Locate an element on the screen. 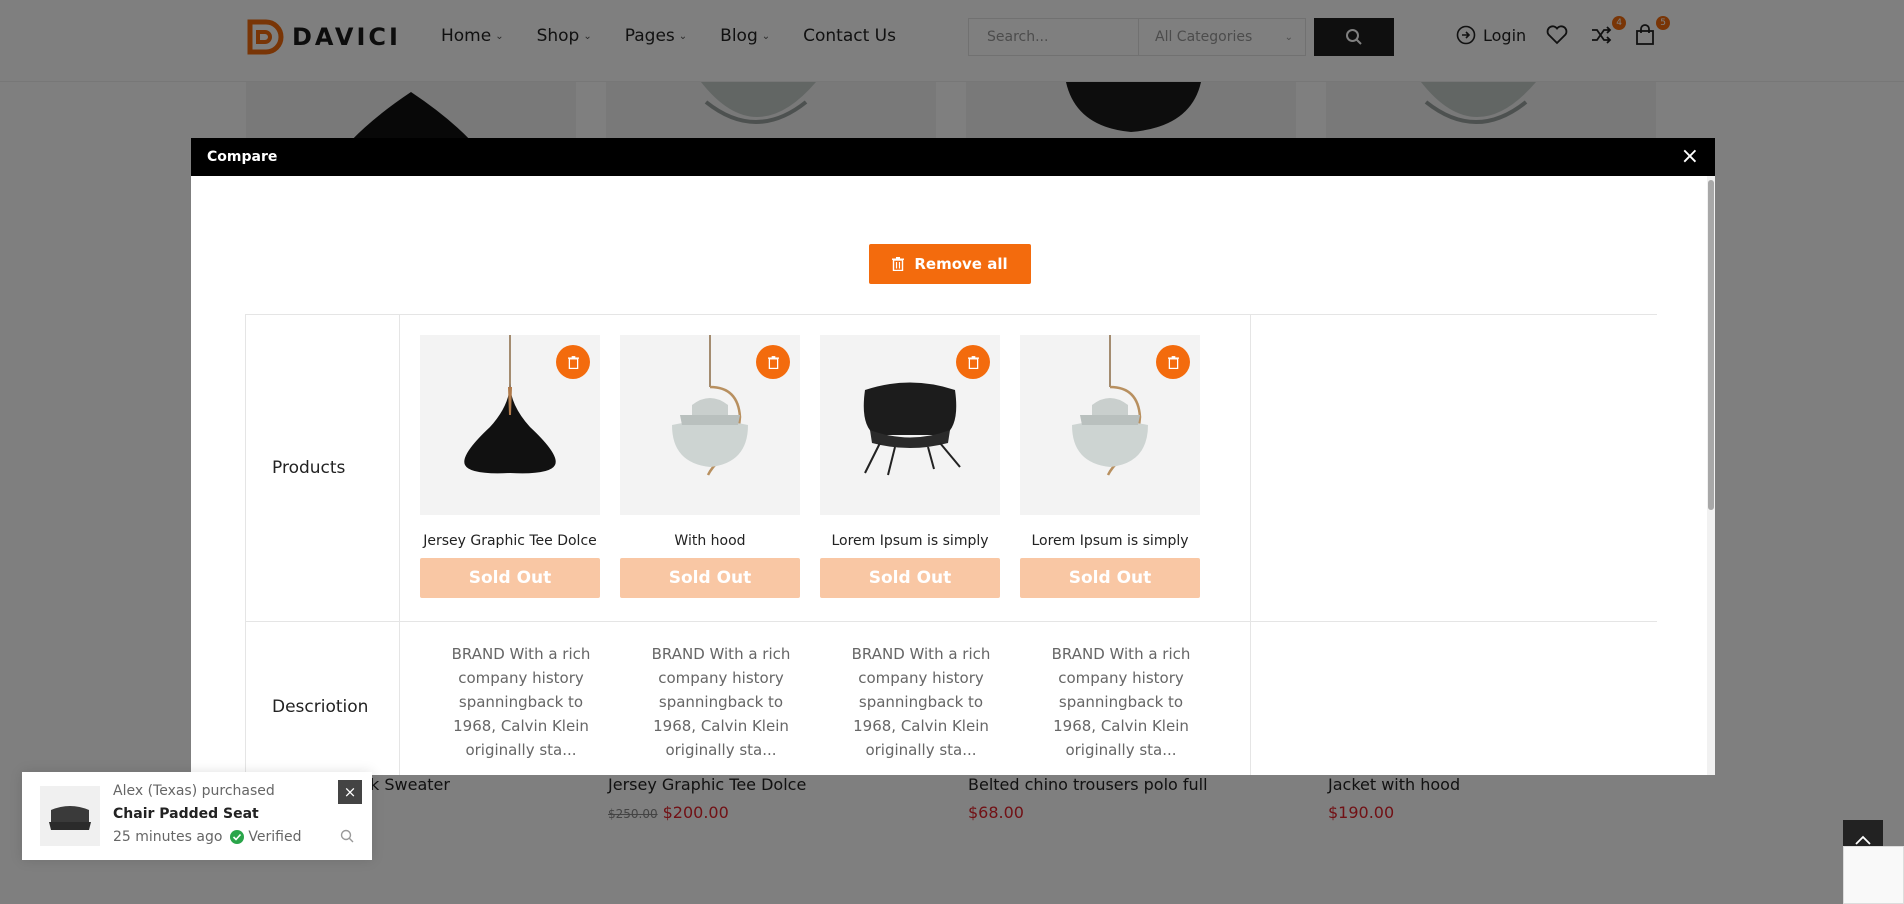 This screenshot has width=1904, height=904. remove-all-label: Remove all is located at coordinates (961, 264).